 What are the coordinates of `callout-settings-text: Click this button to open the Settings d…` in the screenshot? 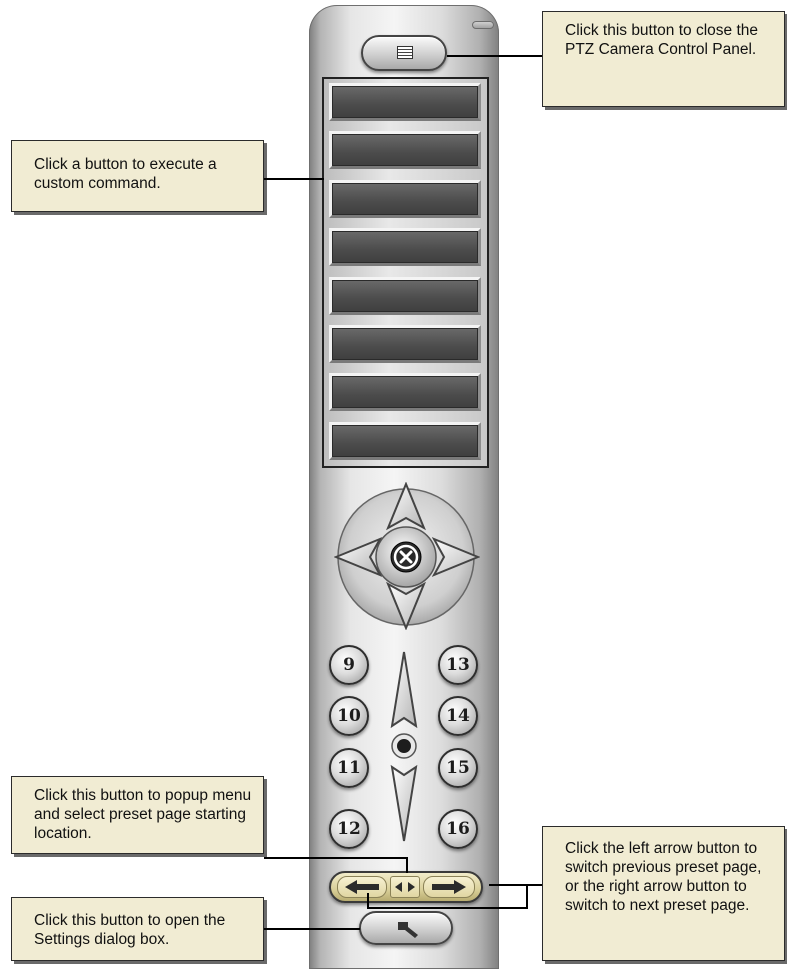 It's located at (130, 930).